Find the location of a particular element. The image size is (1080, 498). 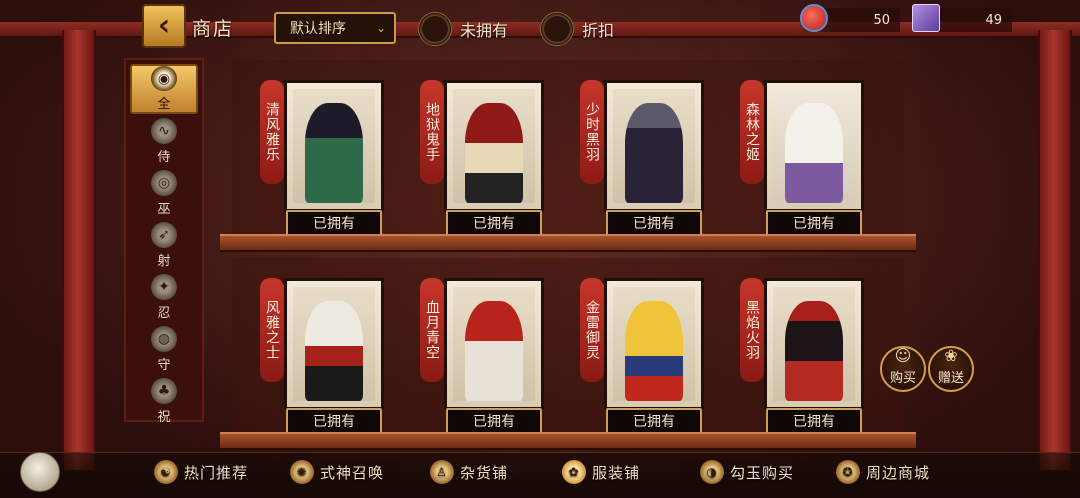

archer-icon: ➶ is located at coordinates (164, 234).